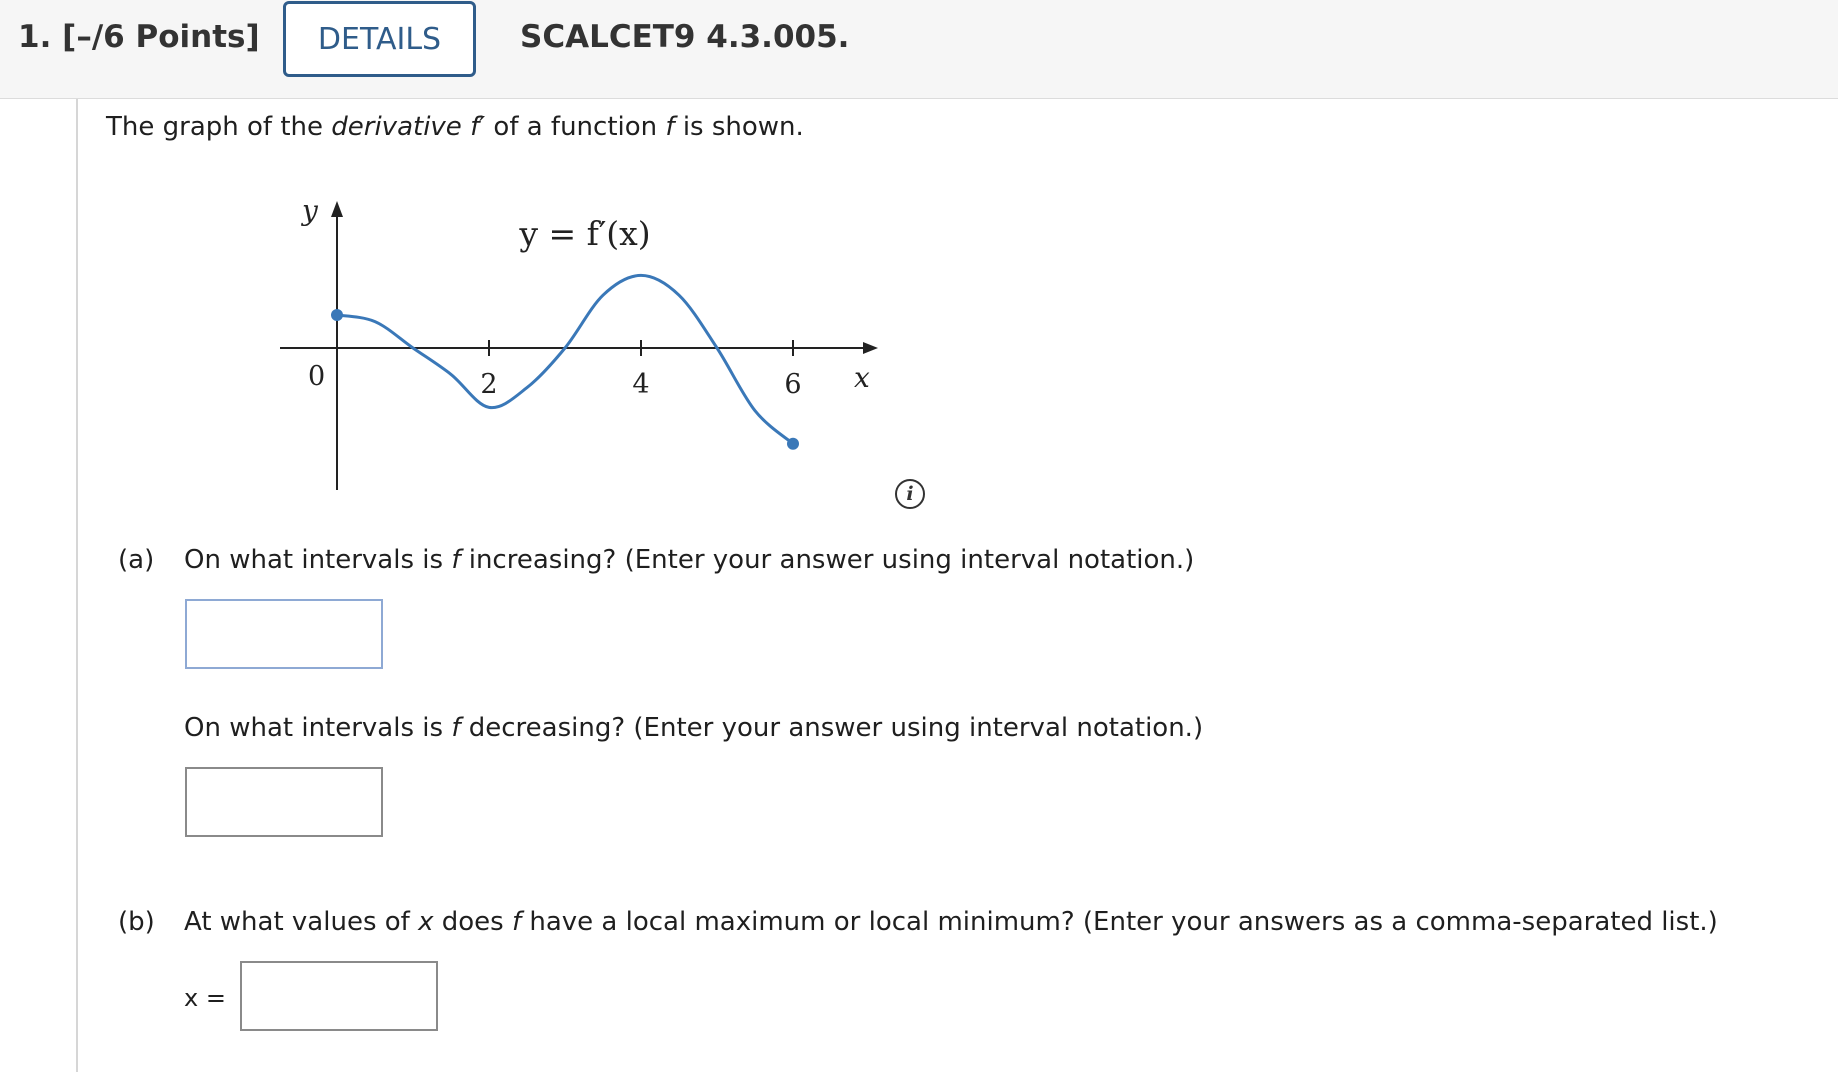  Describe the element at coordinates (337, 209) in the screenshot. I see `y-axis-arrow` at that location.